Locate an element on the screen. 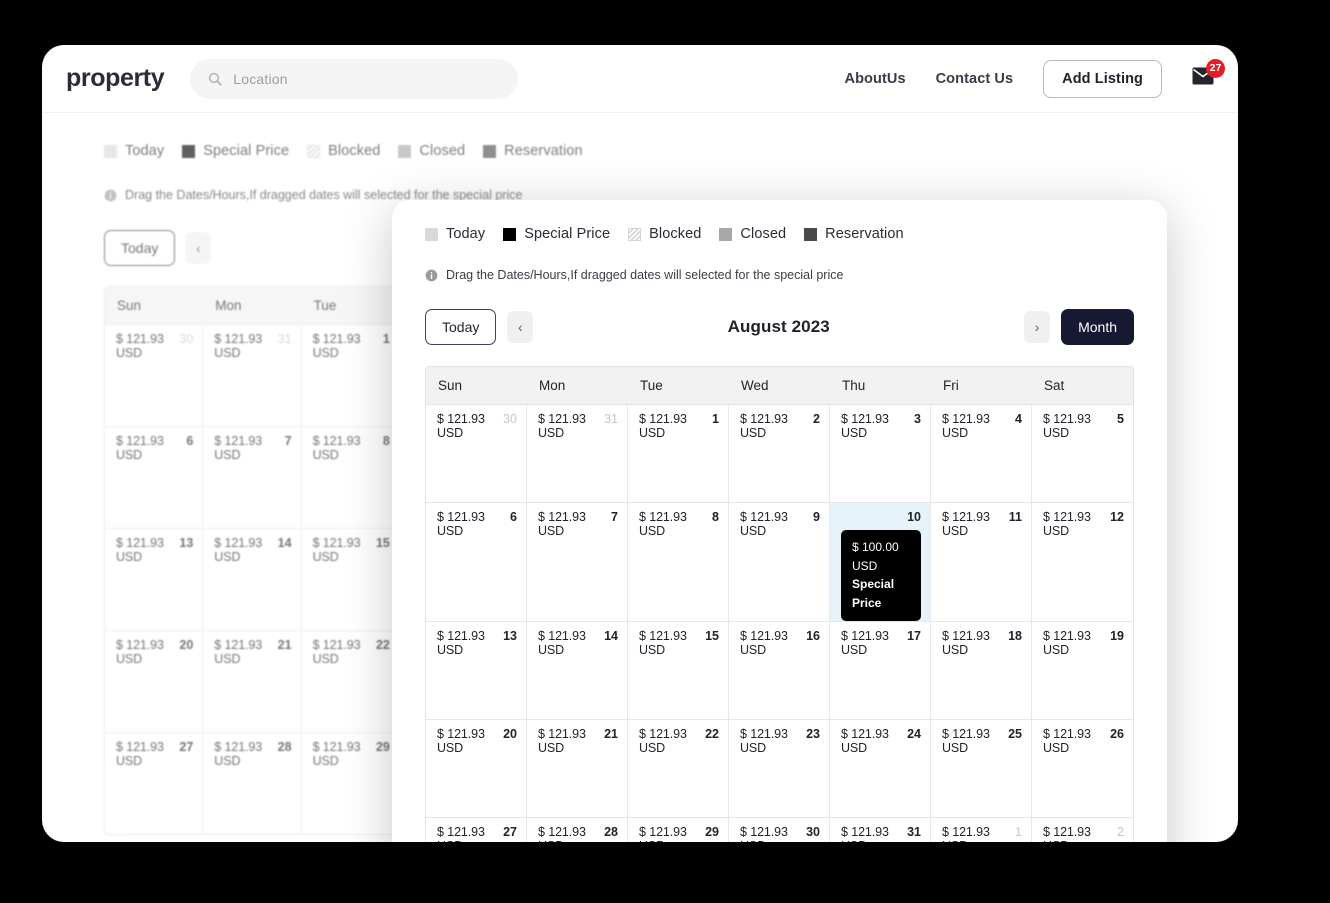 The image size is (1330, 903). calendar-day-cell: $ 121.93 USD 26 is located at coordinates (1082, 768).